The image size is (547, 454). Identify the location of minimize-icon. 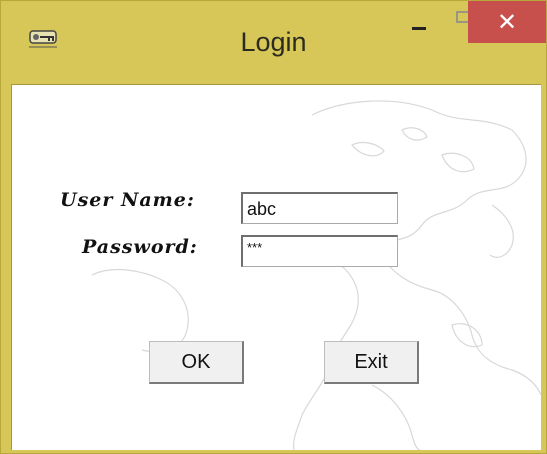
(419, 28).